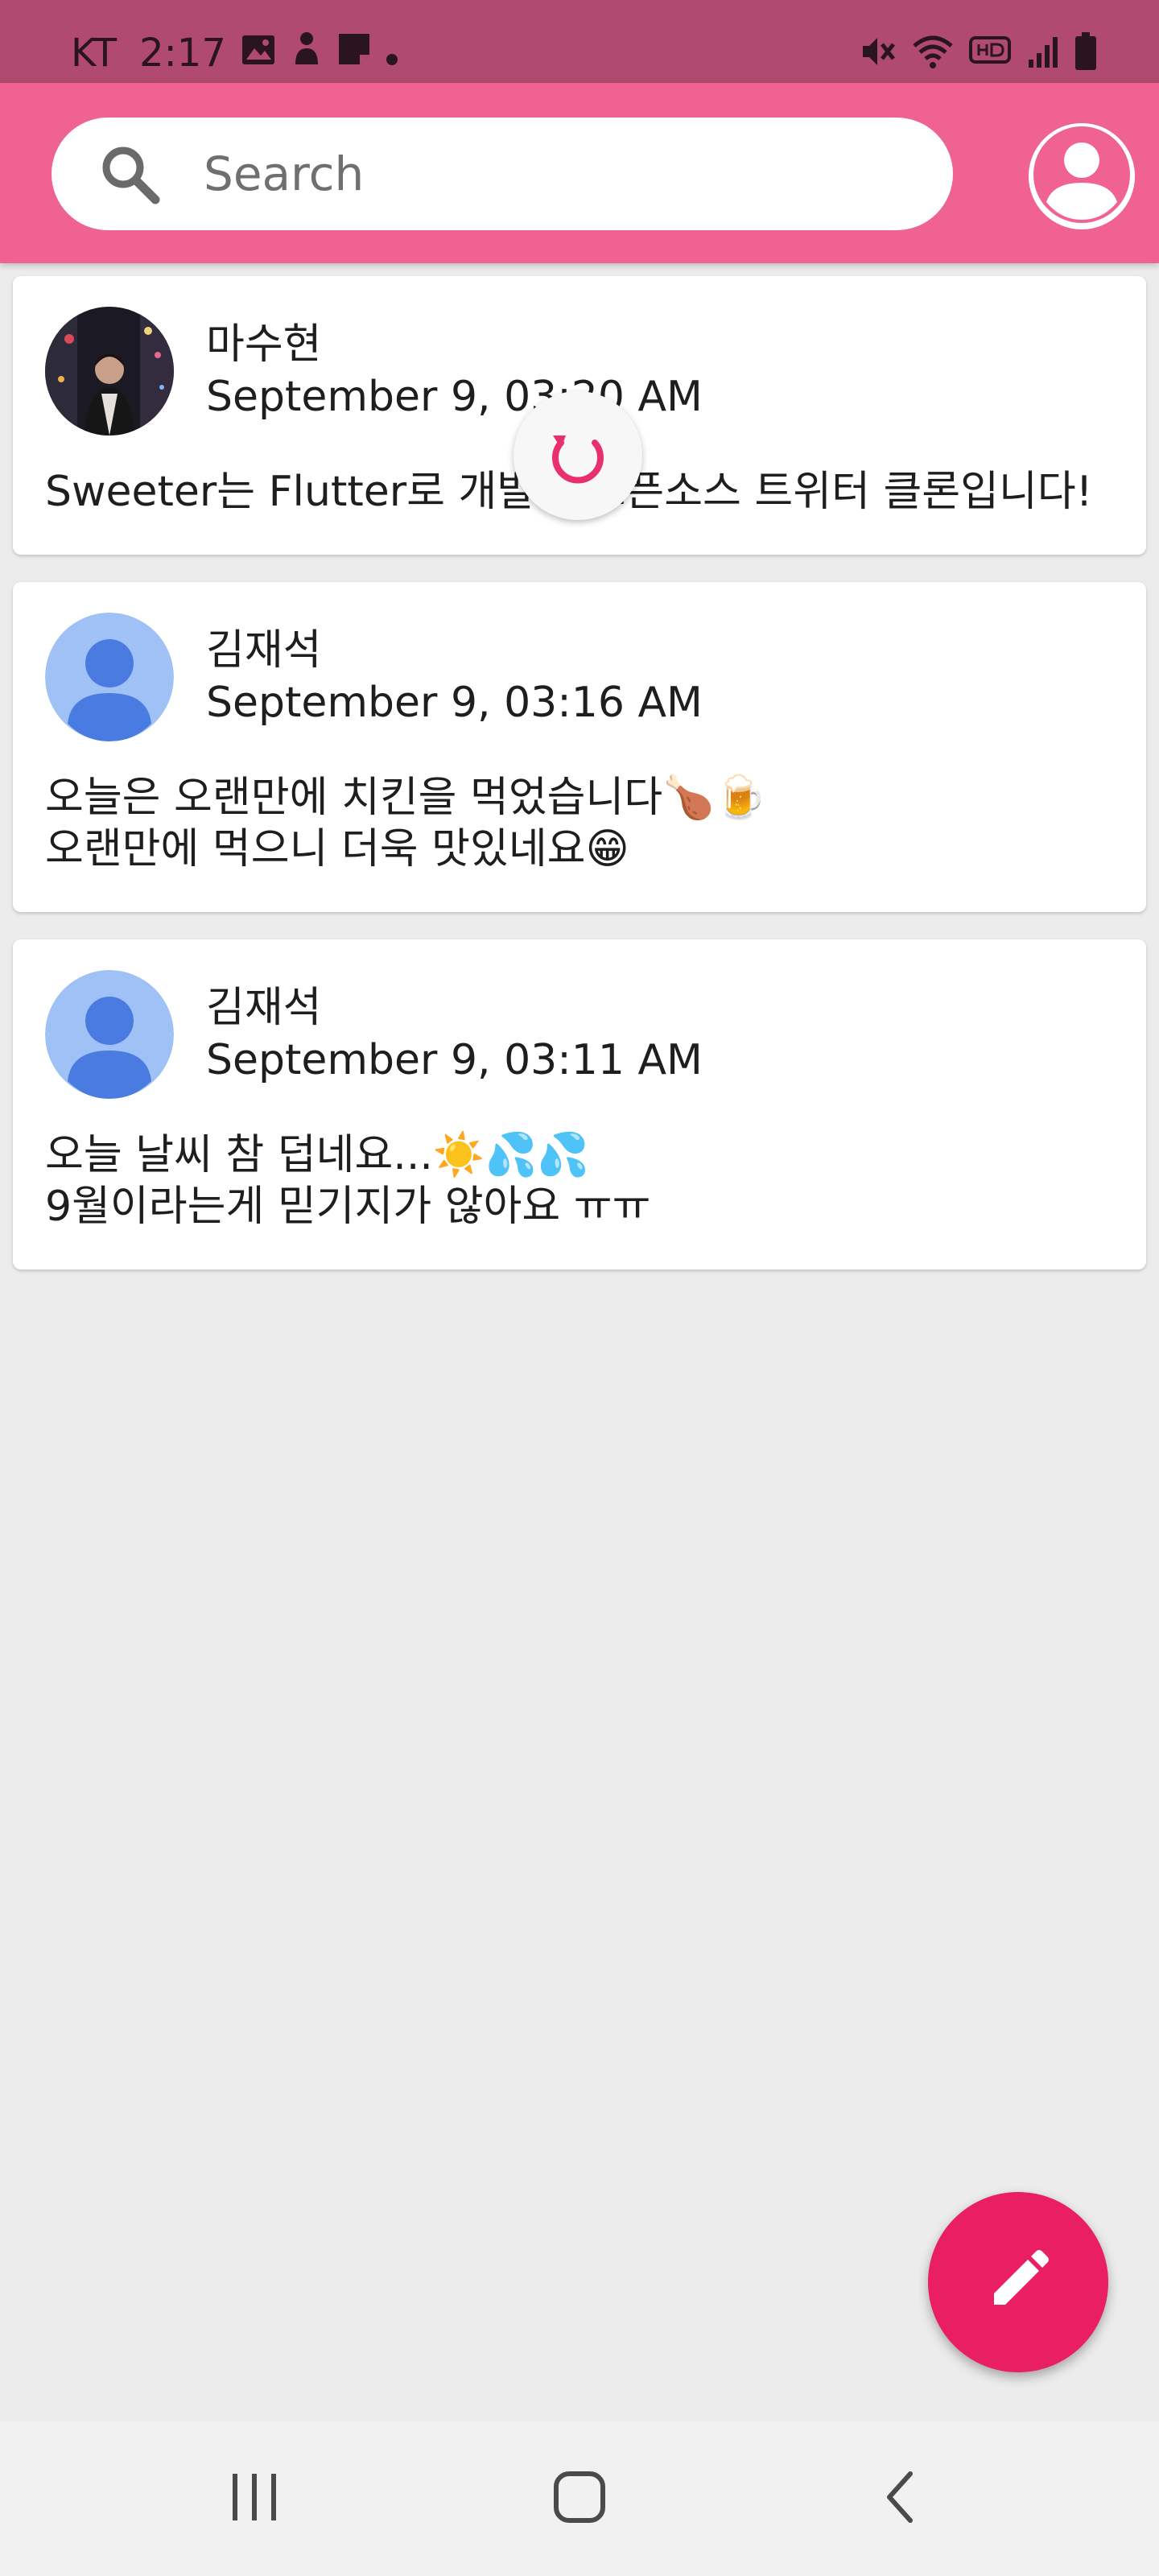 This screenshot has height=2576, width=1159. I want to click on post-body: 오늘은 오랜만에 치킨을 먹었습니다🍗🍺 오랜만에 먹으니 더욱 맛있네요😁, so click(579, 823).